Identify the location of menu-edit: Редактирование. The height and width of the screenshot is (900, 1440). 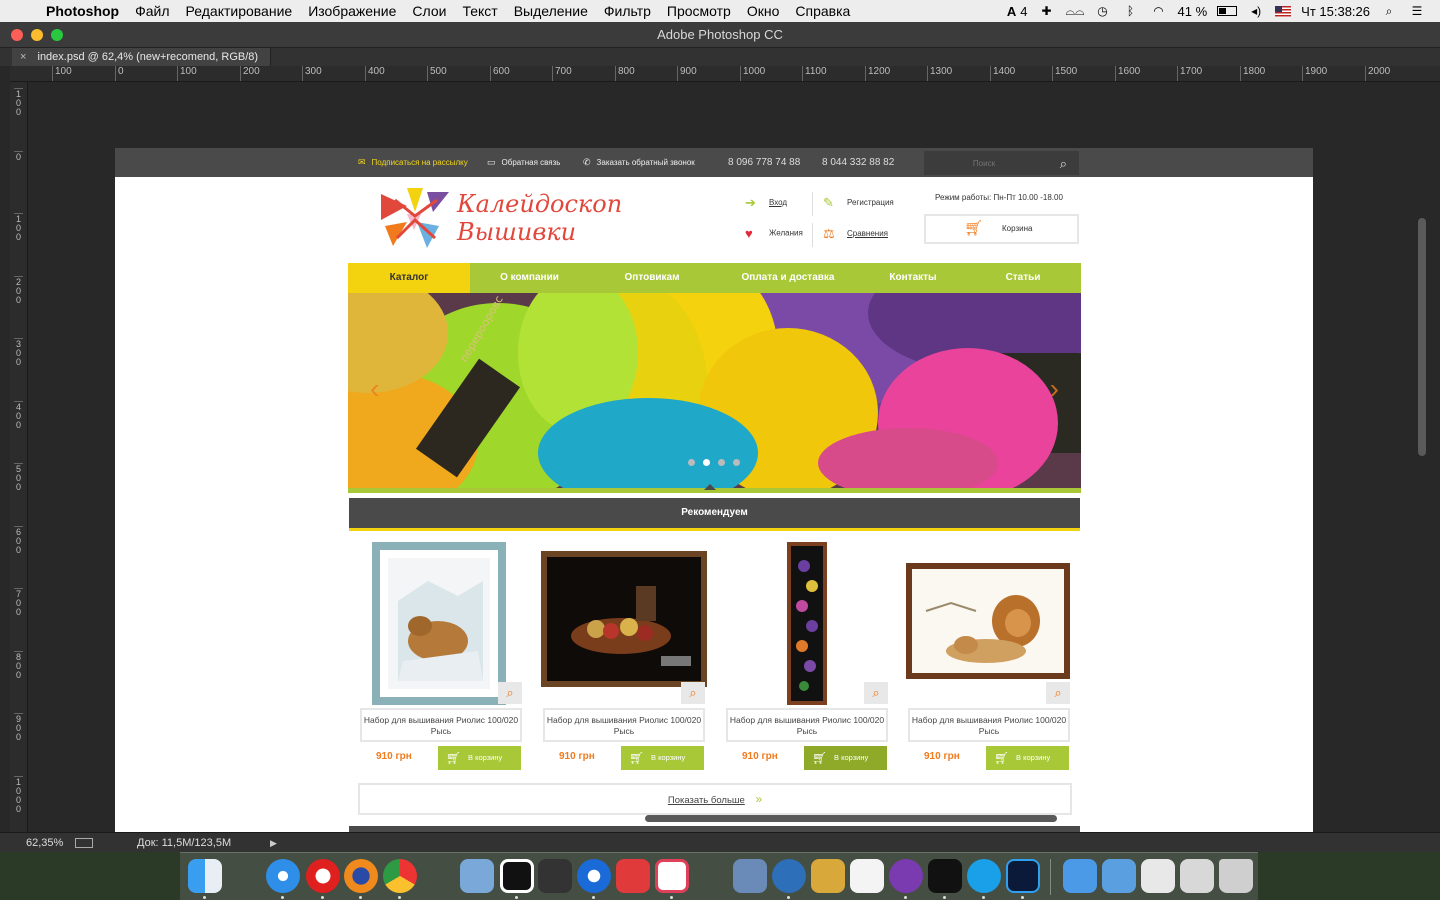
(239, 11).